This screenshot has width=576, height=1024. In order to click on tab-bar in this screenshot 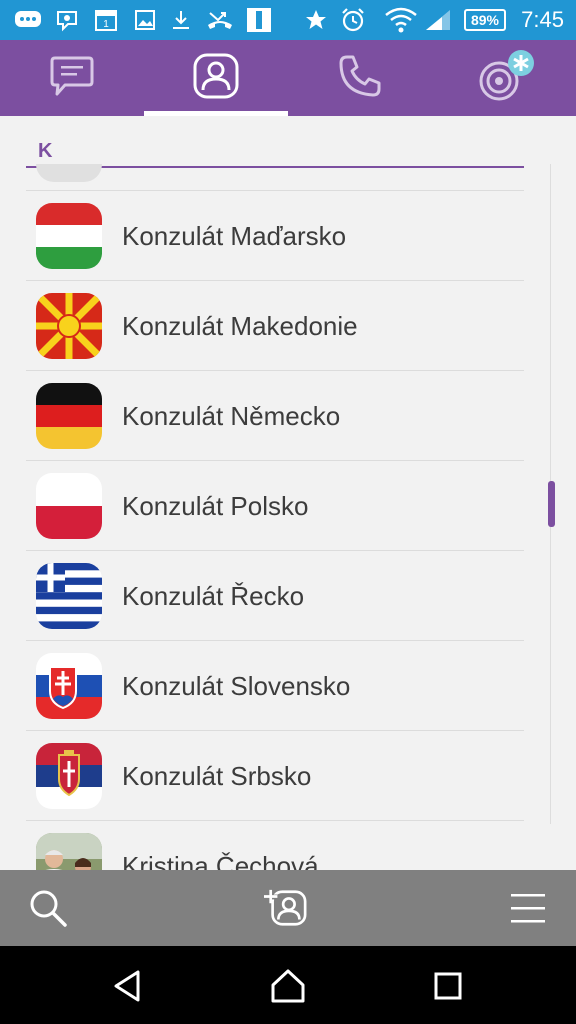, I will do `click(288, 78)`.